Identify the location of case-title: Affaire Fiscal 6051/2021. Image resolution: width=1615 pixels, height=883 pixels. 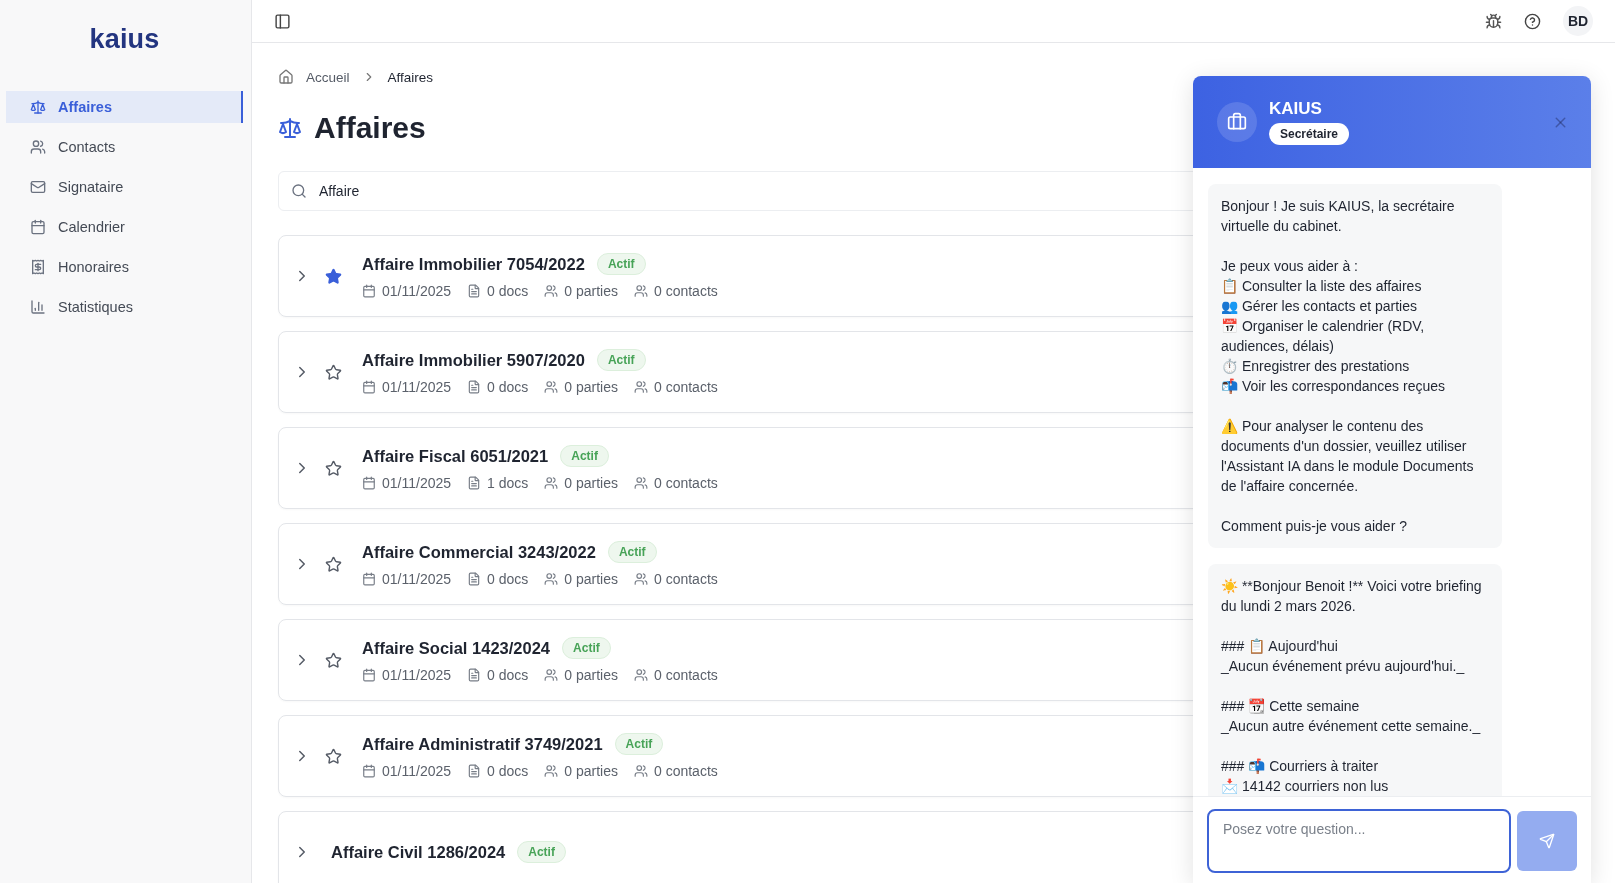
(455, 456).